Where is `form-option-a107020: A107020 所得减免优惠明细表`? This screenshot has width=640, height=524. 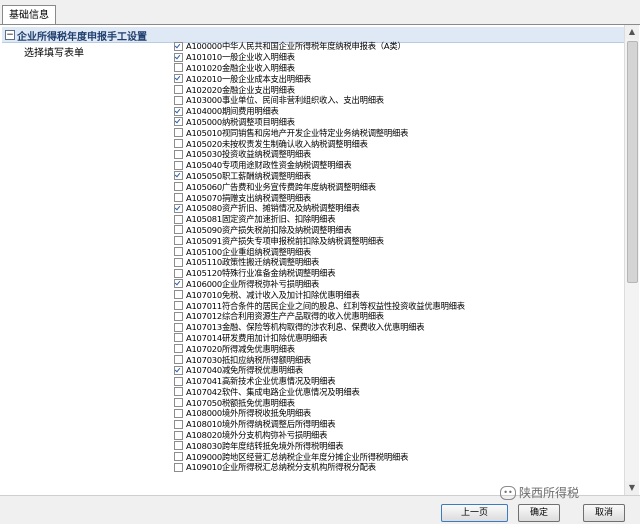
form-option-a107020: A107020 所得减免优惠明细表 is located at coordinates (397, 348).